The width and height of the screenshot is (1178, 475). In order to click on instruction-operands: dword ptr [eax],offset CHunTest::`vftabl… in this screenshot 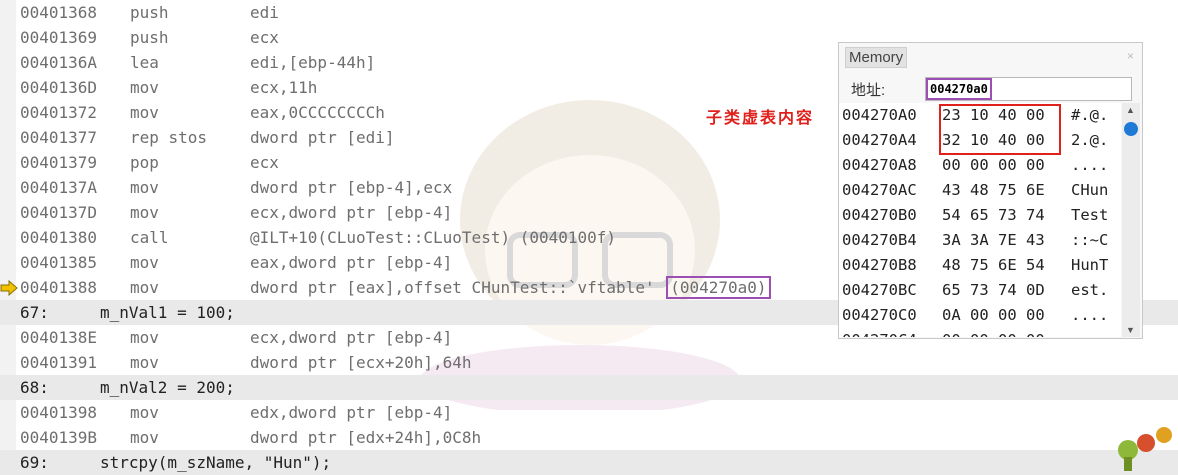, I will do `click(510, 287)`.